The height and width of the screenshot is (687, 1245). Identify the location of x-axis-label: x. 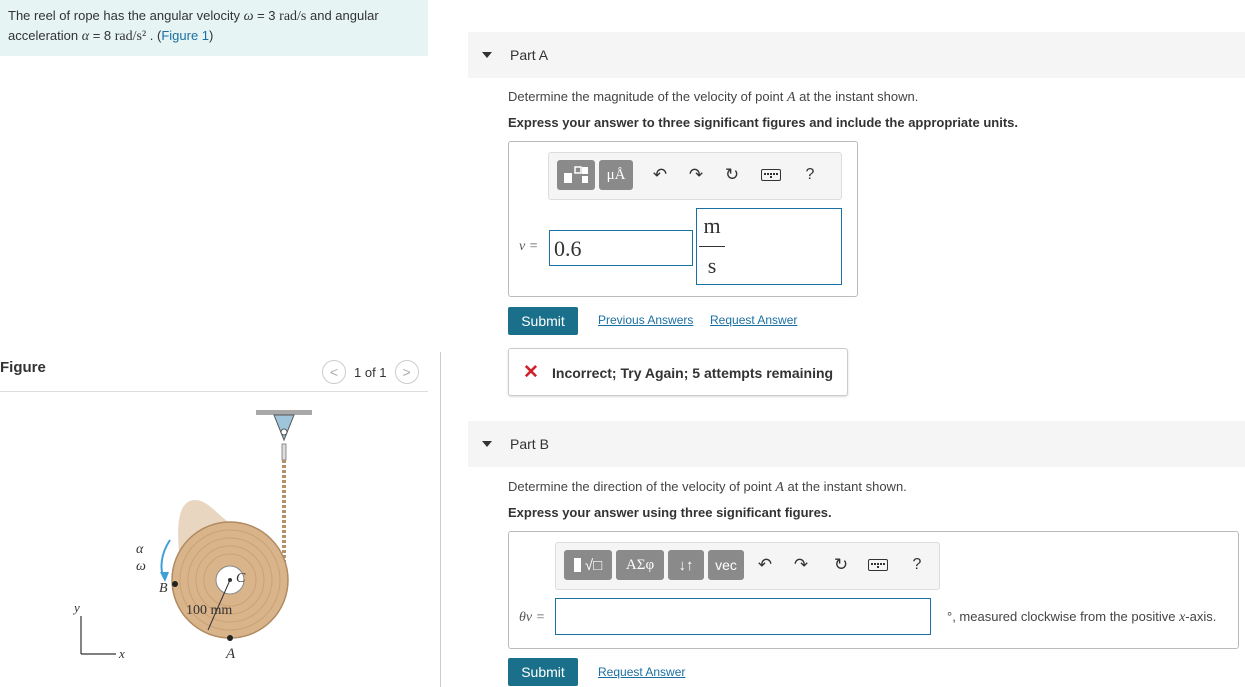
(121, 653).